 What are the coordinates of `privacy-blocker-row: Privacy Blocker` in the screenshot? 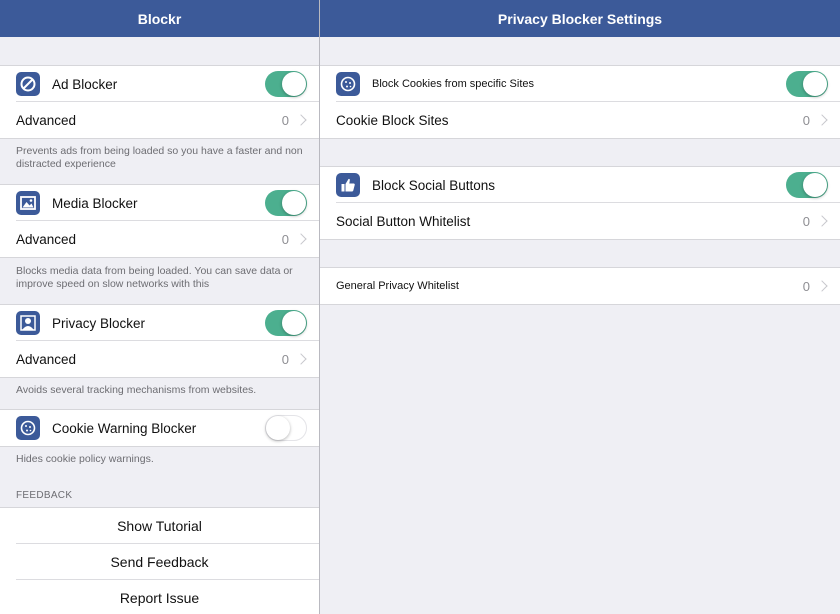 It's located at (159, 323).